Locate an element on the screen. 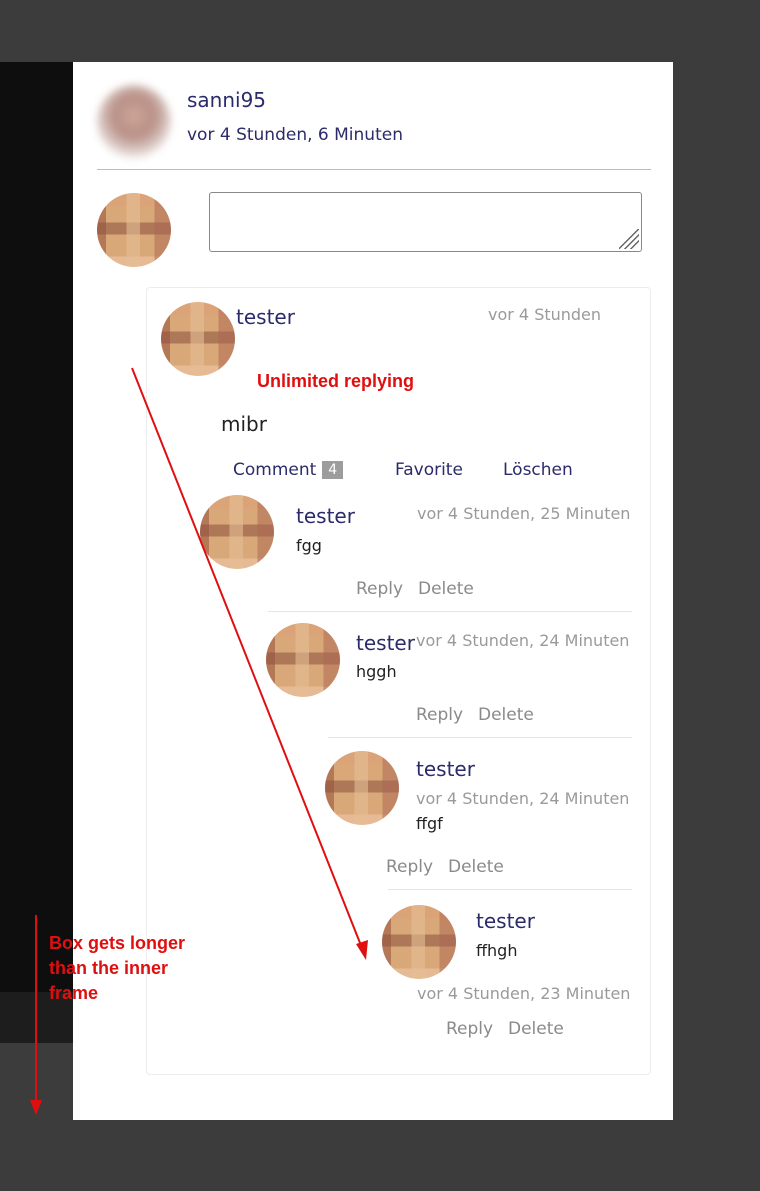 The height and width of the screenshot is (1191, 760). delete-comment-button: Löschen is located at coordinates (538, 470).